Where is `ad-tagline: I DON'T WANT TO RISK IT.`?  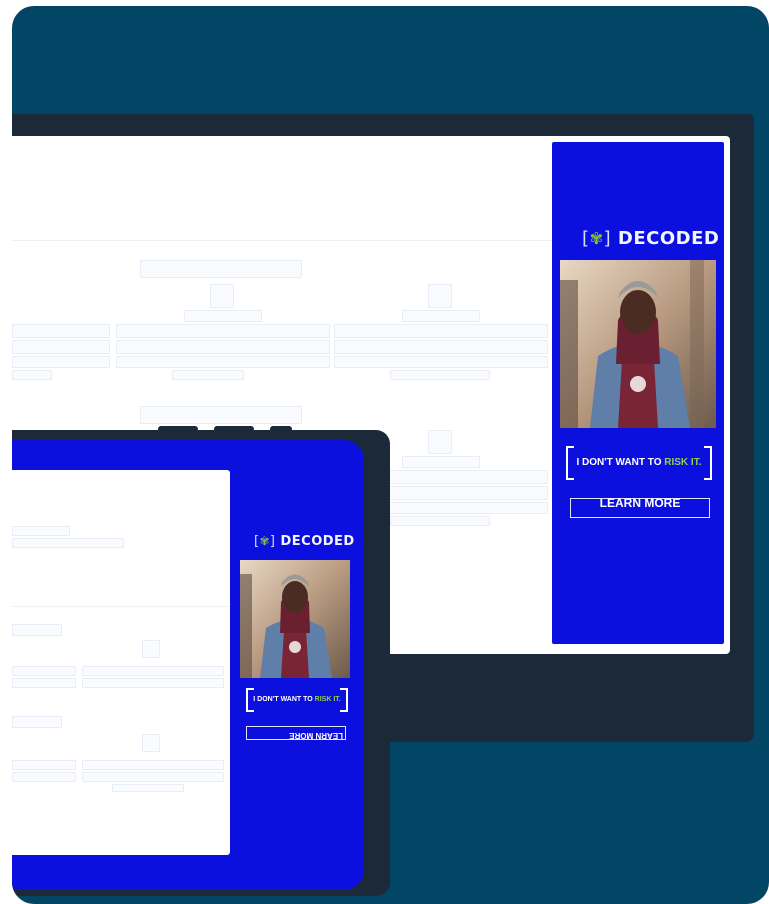 ad-tagline: I DON'T WANT TO RISK IT. is located at coordinates (639, 463).